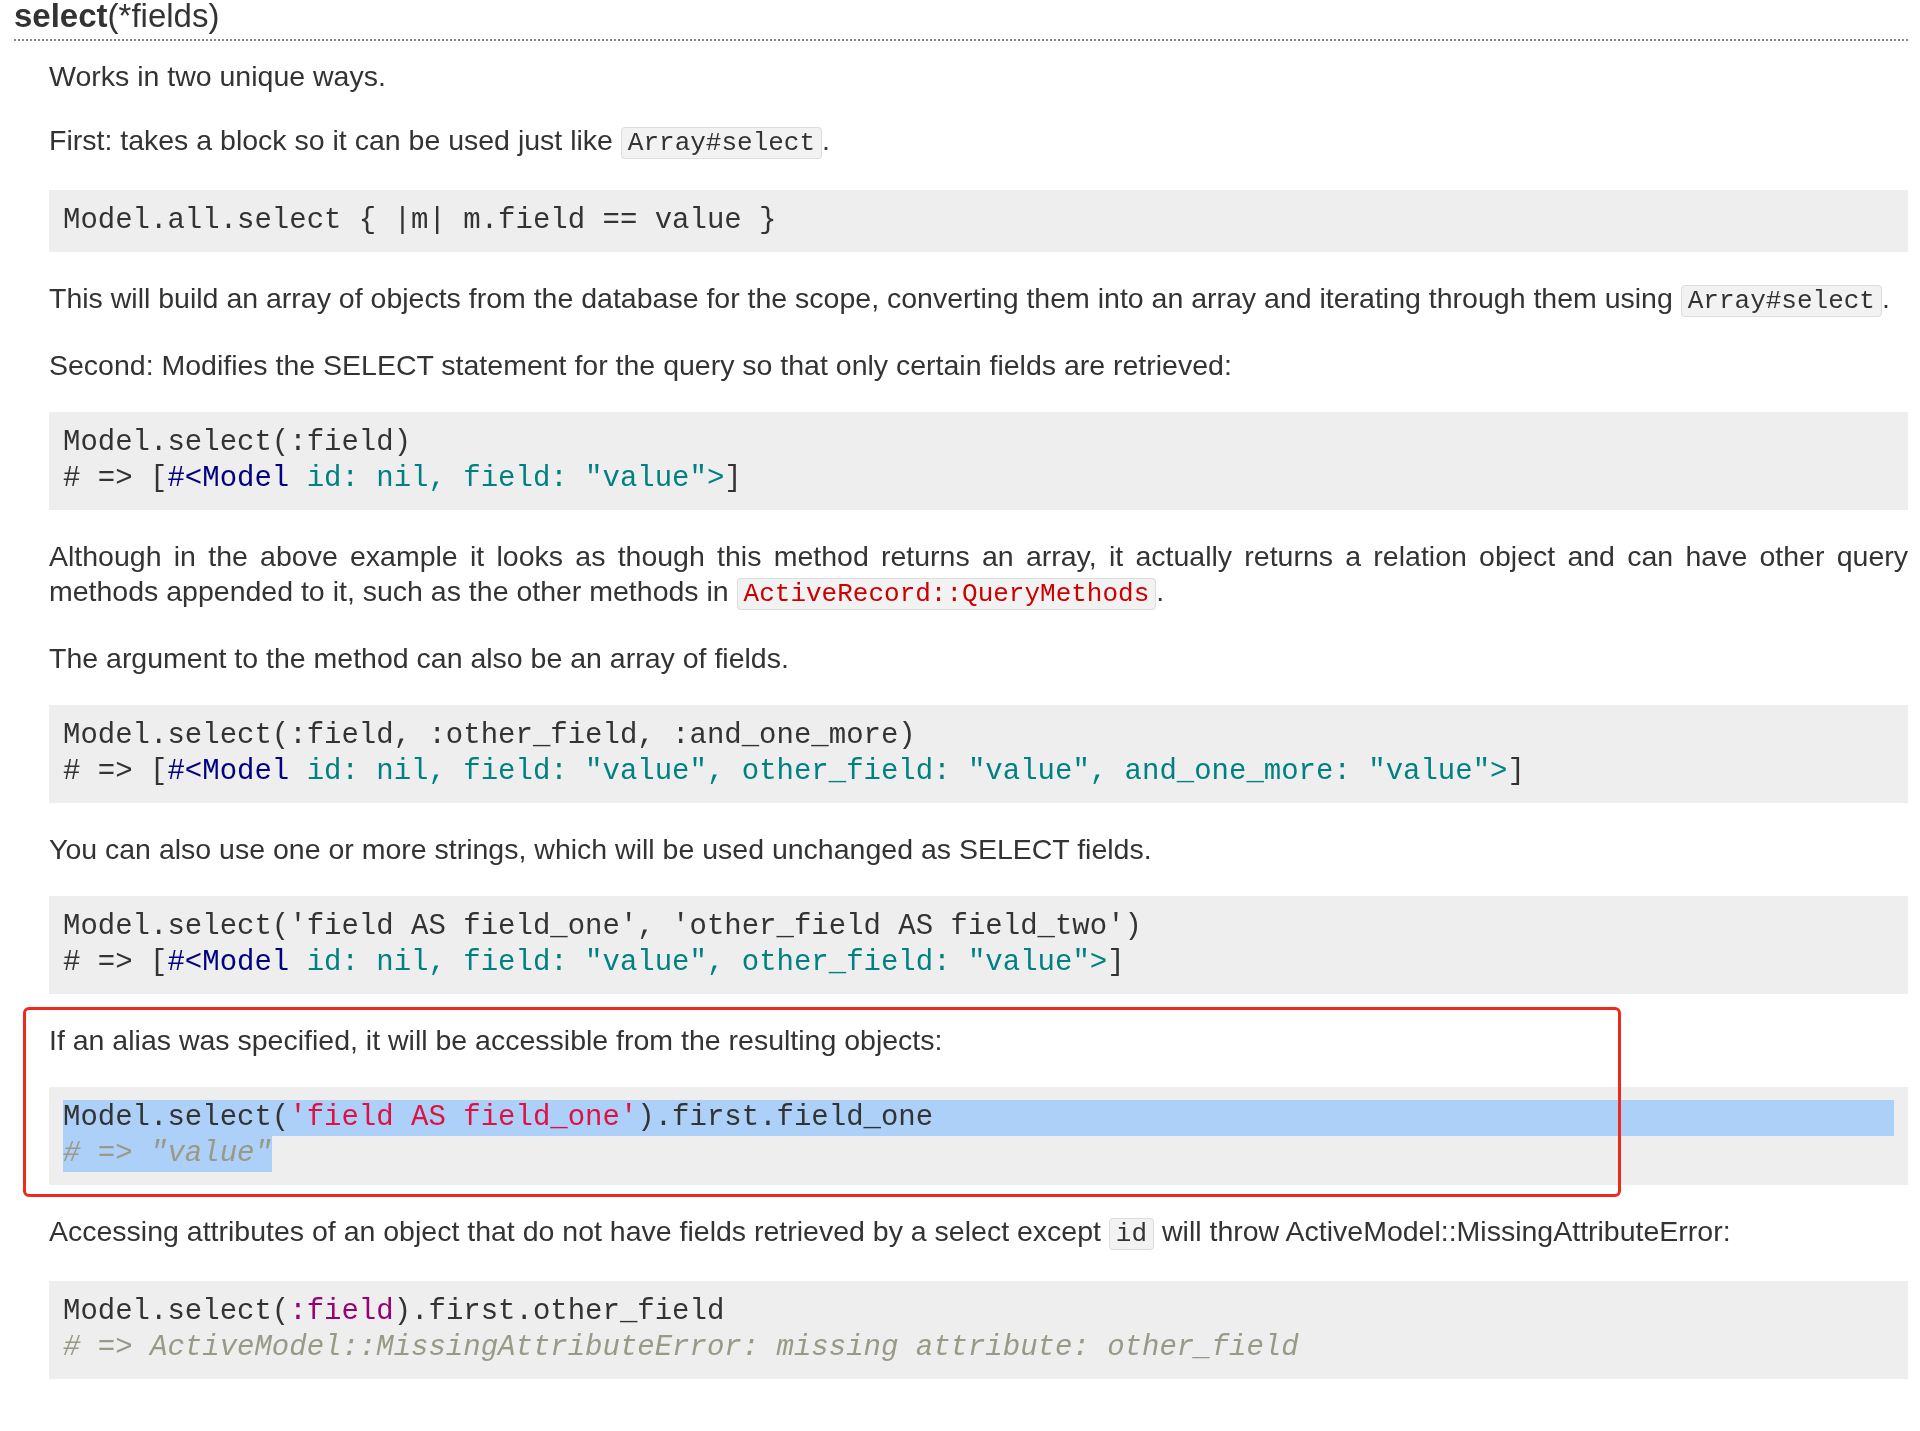  Describe the element at coordinates (496, 1040) in the screenshot. I see `paragraph: If an alias was specified, it will be accessible from the resulting objects:` at that location.